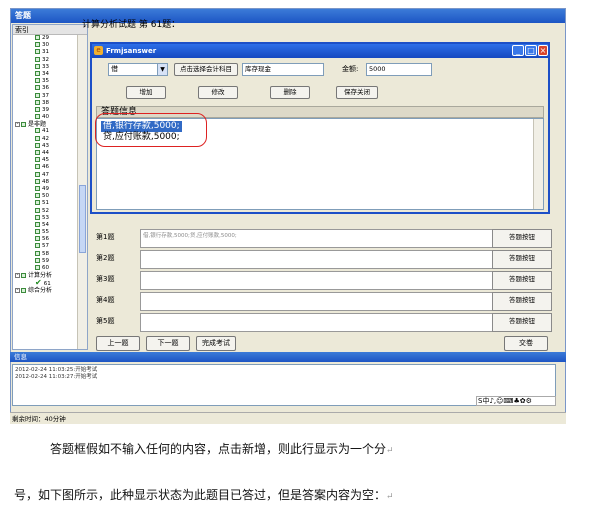 Image resolution: width=600 pixels, height=511 pixels. I want to click on tree-header: 索引, so click(50, 30).